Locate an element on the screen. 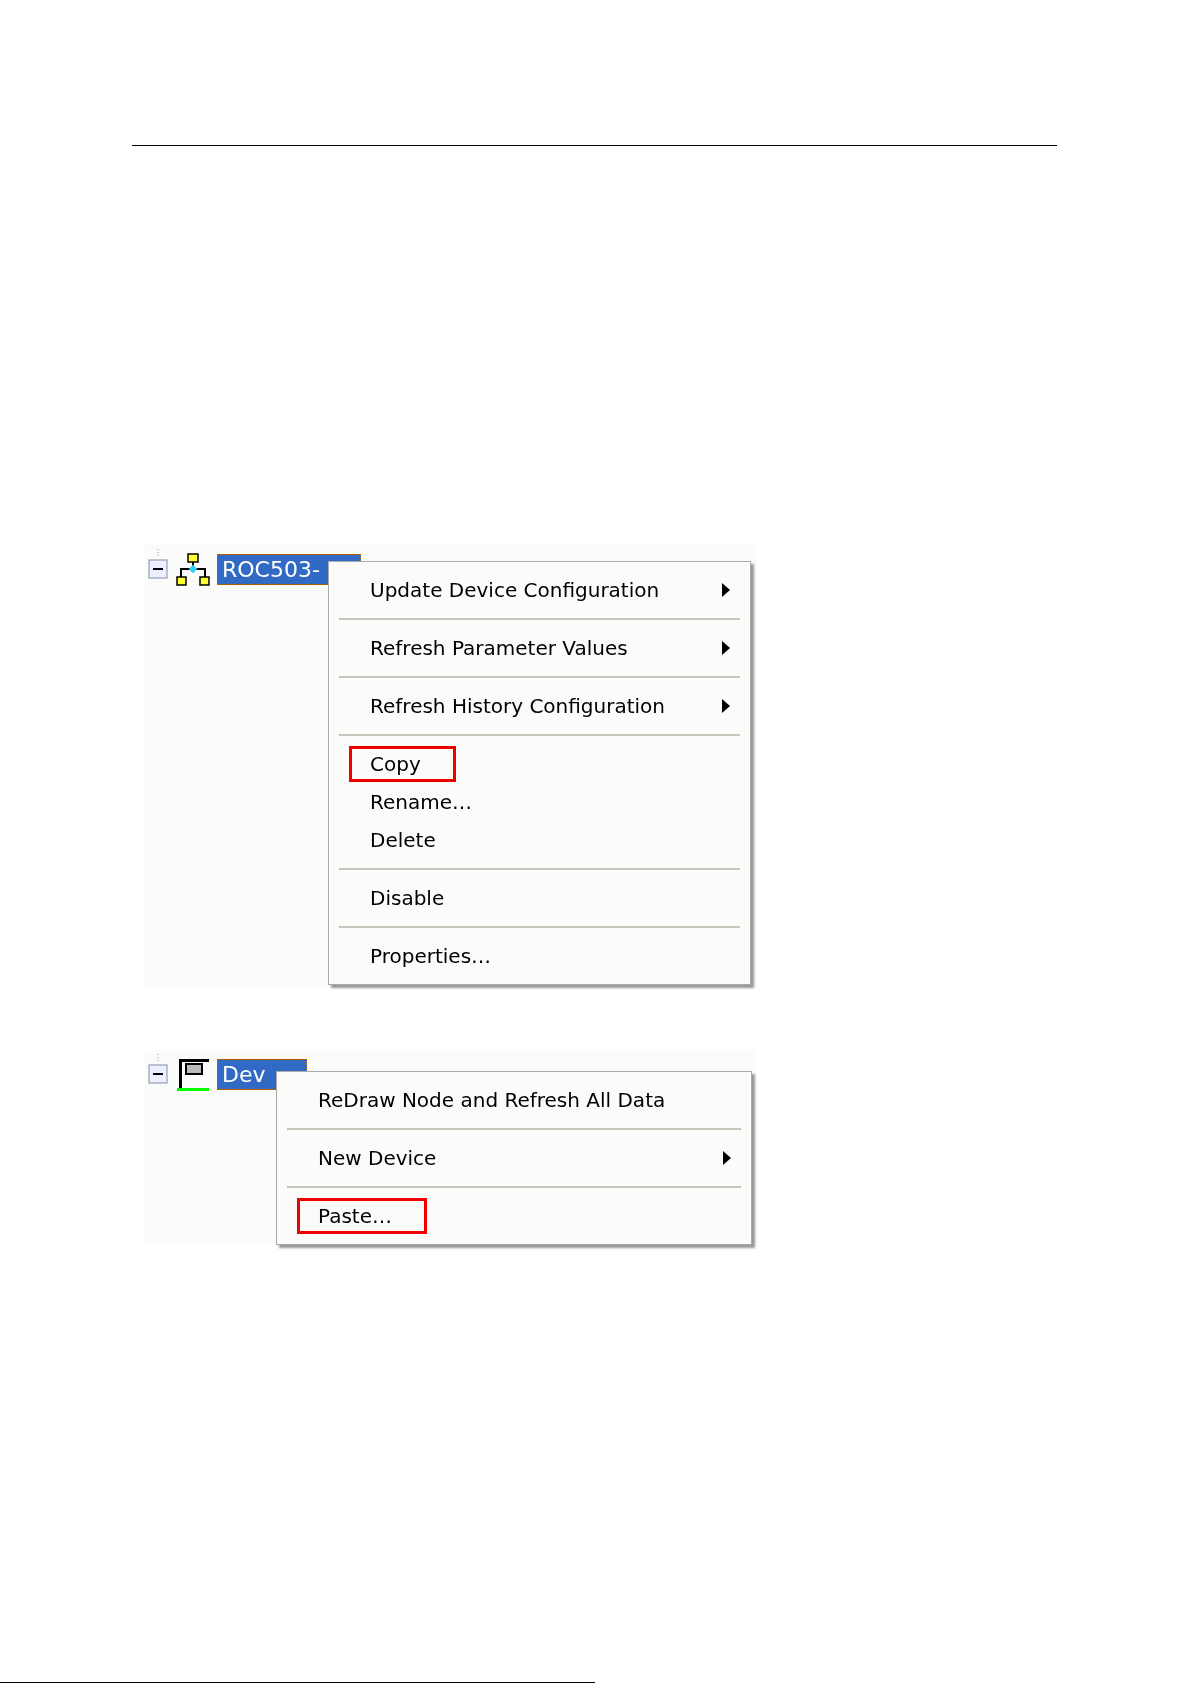 The image size is (1191, 1685). menu-item: Delete is located at coordinates (410, 840).